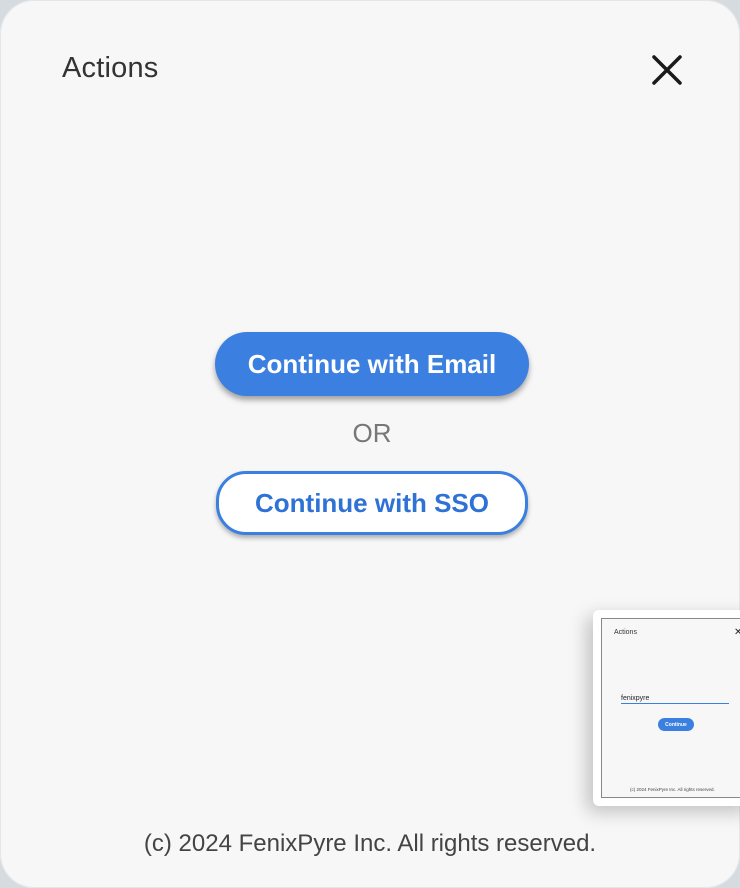  I want to click on close-button, so click(667, 70).